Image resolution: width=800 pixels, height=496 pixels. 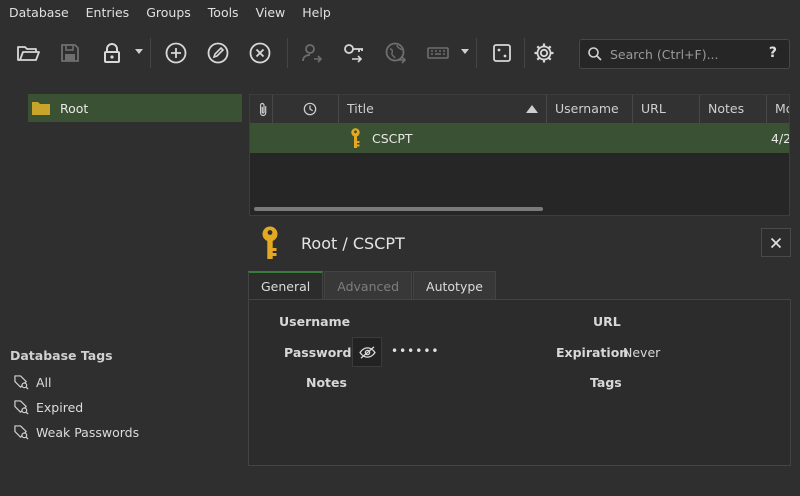 I want to click on group-tree-label: Root, so click(x=74, y=108).